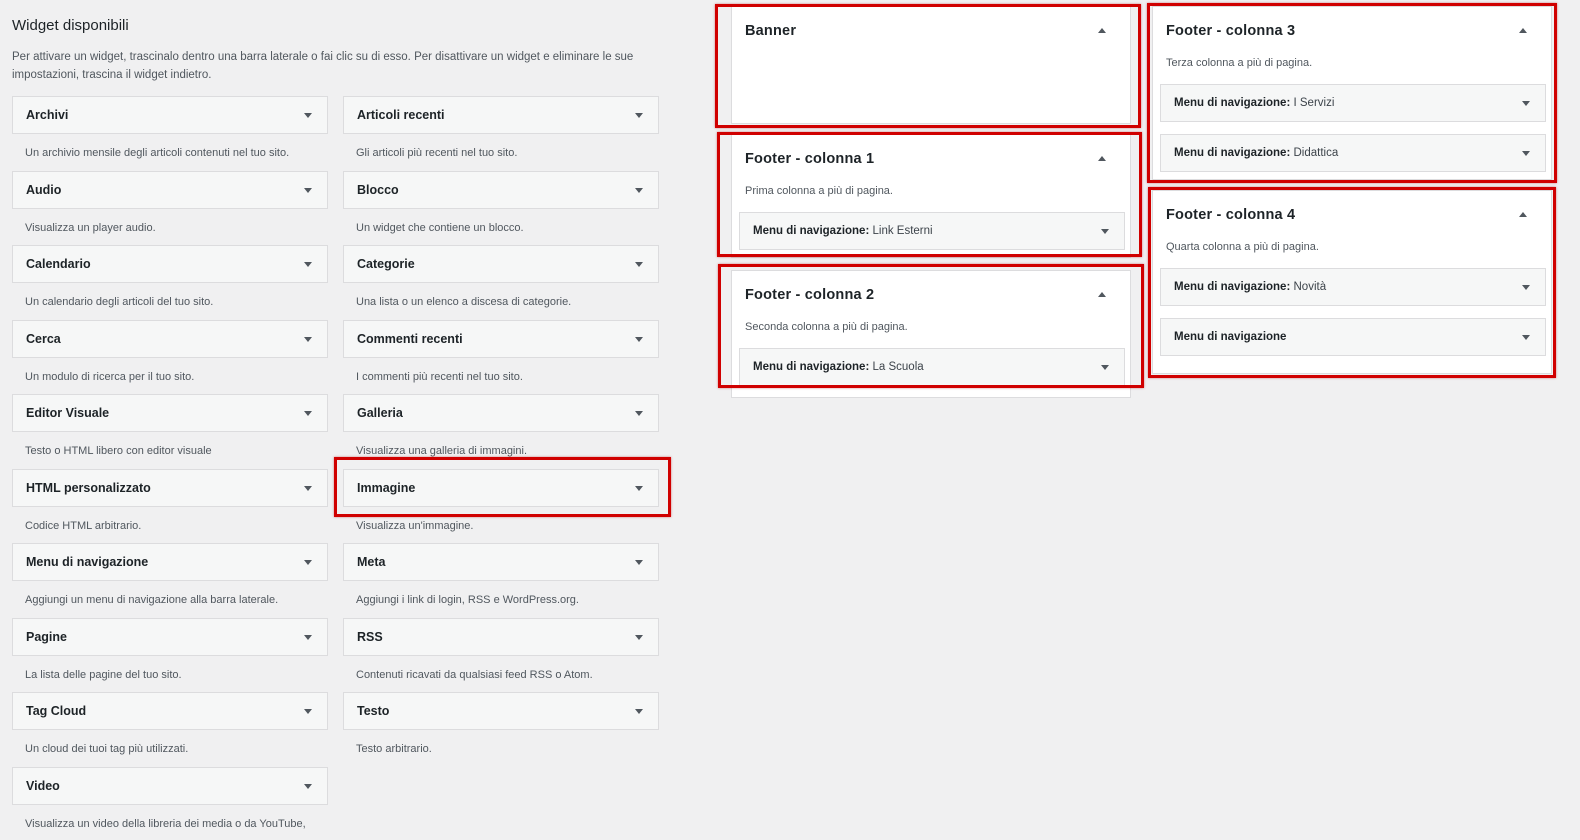 This screenshot has width=1580, height=840. I want to click on area-description: Prima colonna a più di pagina., so click(819, 191).